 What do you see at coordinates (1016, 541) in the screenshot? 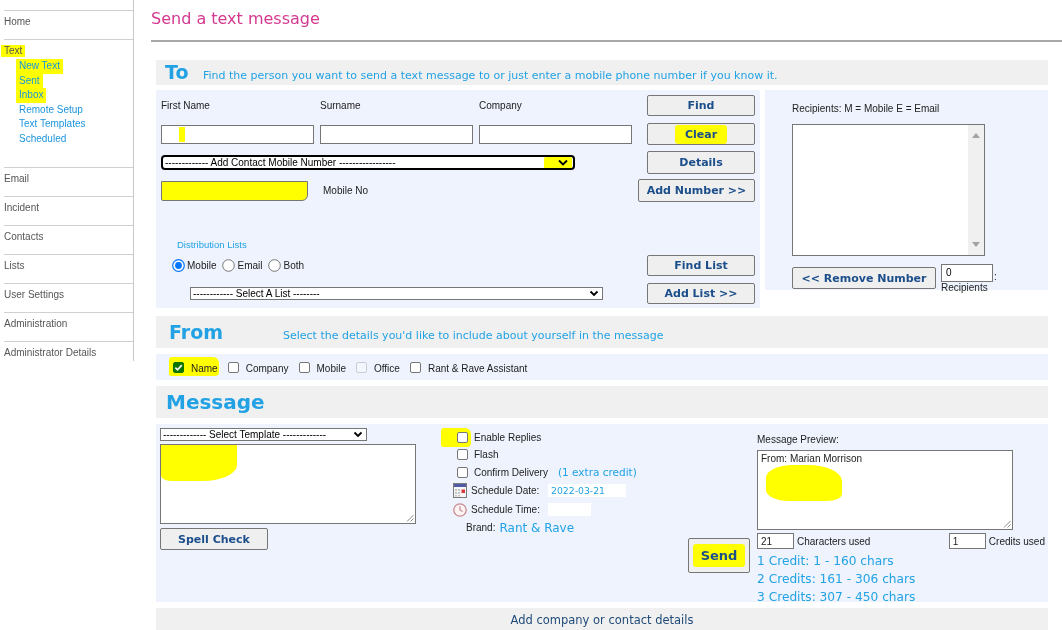
I see `field-label: Credits used` at bounding box center [1016, 541].